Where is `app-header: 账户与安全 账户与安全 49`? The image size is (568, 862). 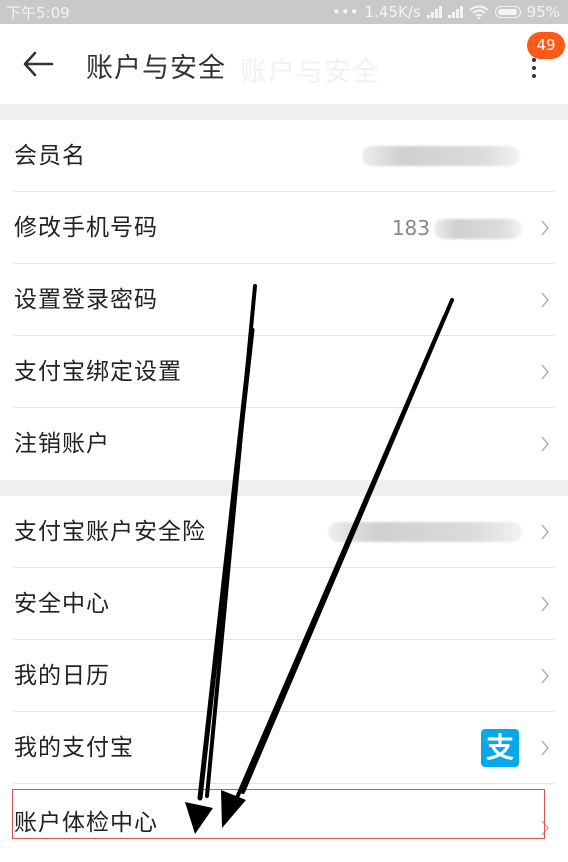 app-header: 账户与安全 账户与安全 49 is located at coordinates (284, 64).